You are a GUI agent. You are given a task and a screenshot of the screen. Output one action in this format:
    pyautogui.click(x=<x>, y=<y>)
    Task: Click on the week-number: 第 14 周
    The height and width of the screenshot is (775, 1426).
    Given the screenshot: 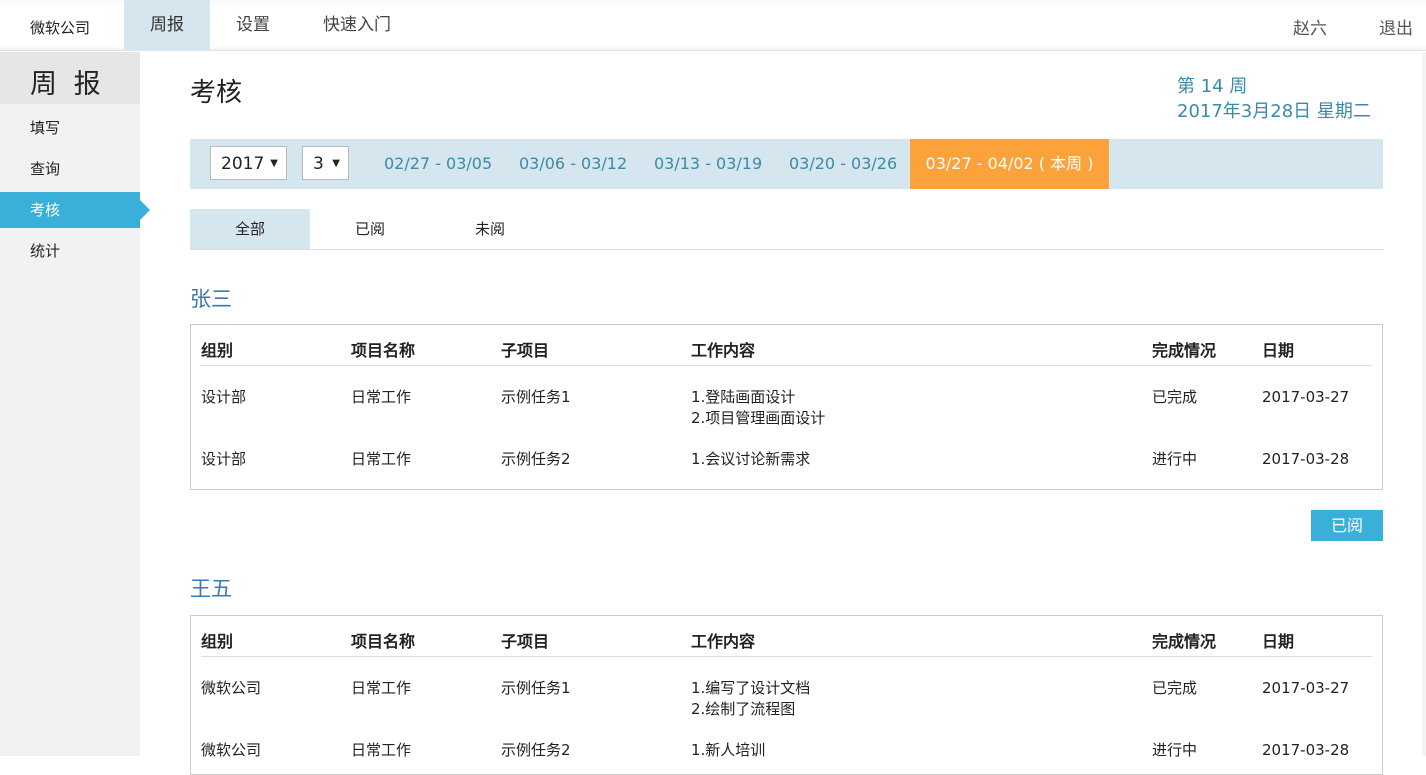 What is the action you would take?
    pyautogui.click(x=1212, y=86)
    